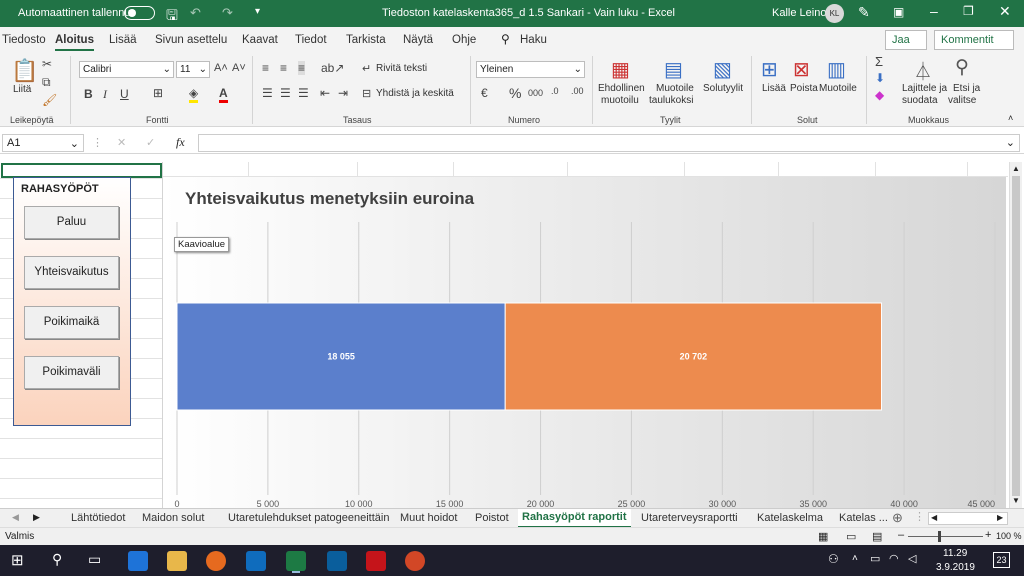 The height and width of the screenshot is (576, 1024). What do you see at coordinates (924, 89) in the screenshot?
I see `sort-filter-label-1: Lajittele ja` at bounding box center [924, 89].